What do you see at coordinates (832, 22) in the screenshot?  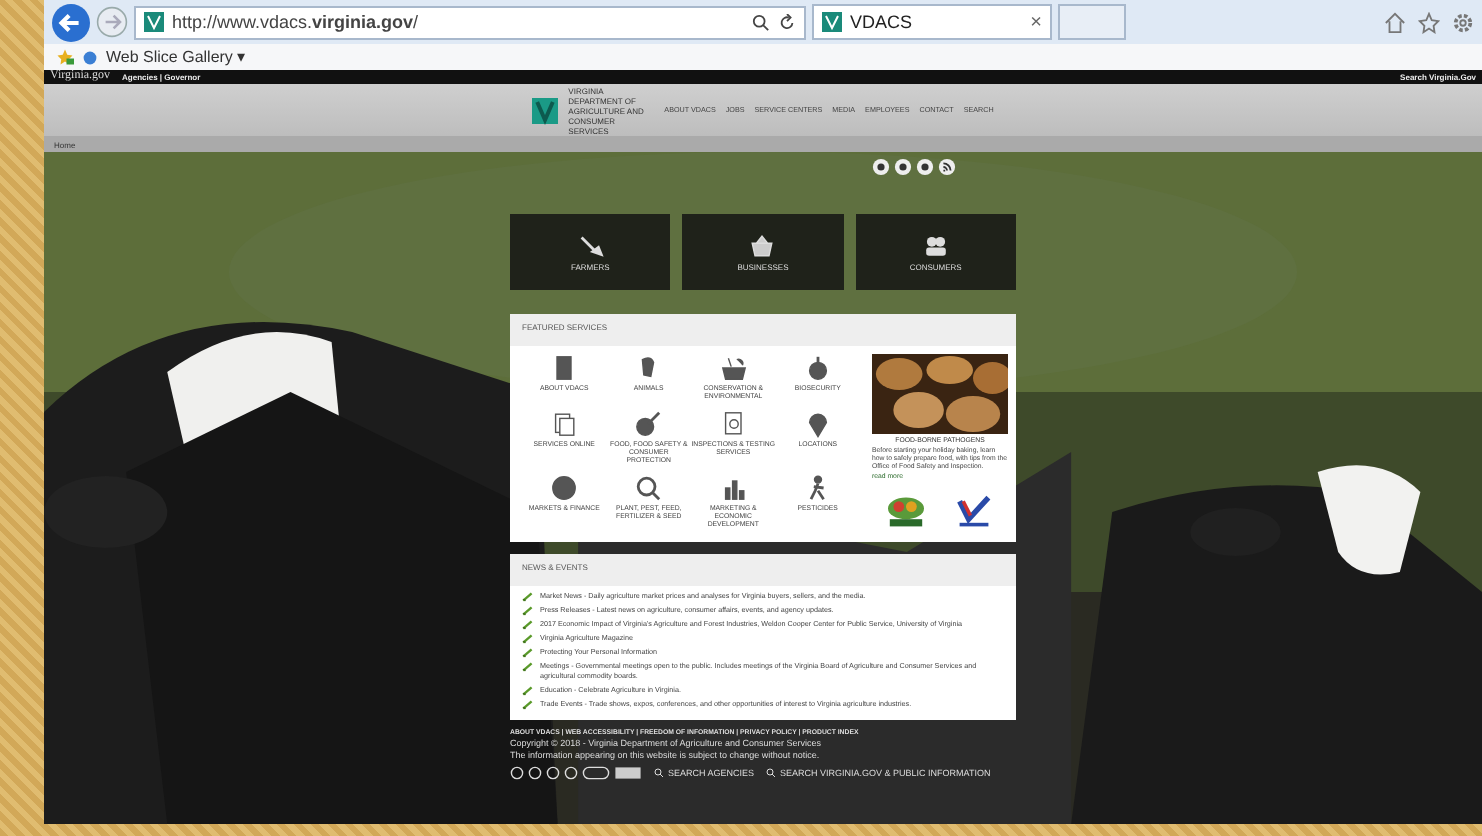 I see `tab-favicon-icon` at bounding box center [832, 22].